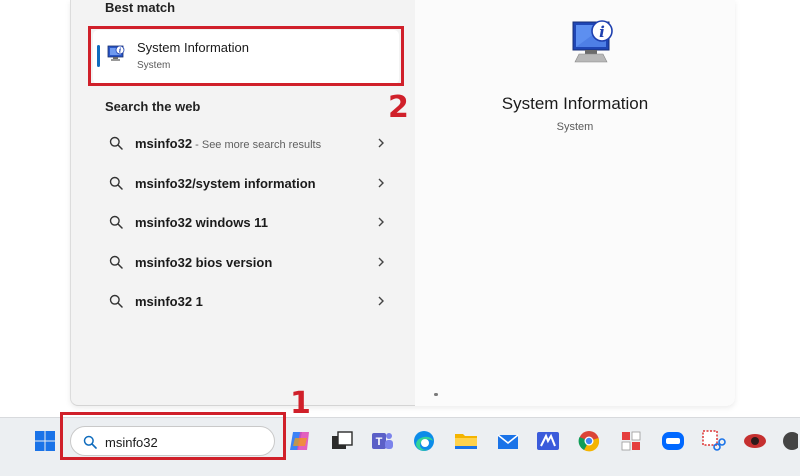  Describe the element at coordinates (508, 441) in the screenshot. I see `mail-icon` at that location.